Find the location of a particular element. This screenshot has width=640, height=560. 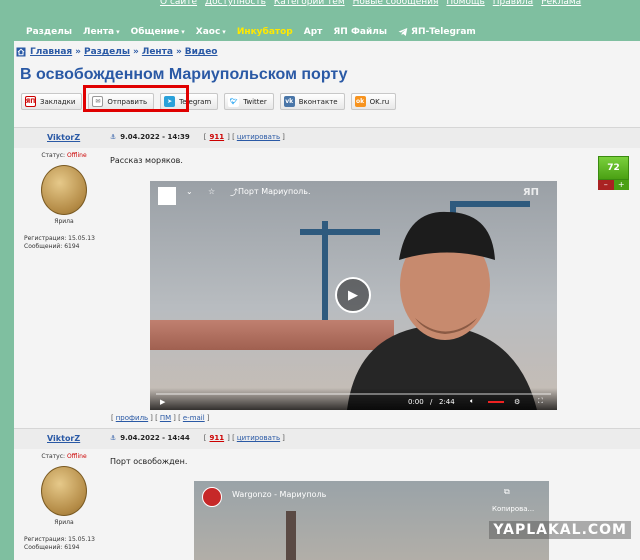

yap-icon: ЯП is located at coordinates (30, 101).